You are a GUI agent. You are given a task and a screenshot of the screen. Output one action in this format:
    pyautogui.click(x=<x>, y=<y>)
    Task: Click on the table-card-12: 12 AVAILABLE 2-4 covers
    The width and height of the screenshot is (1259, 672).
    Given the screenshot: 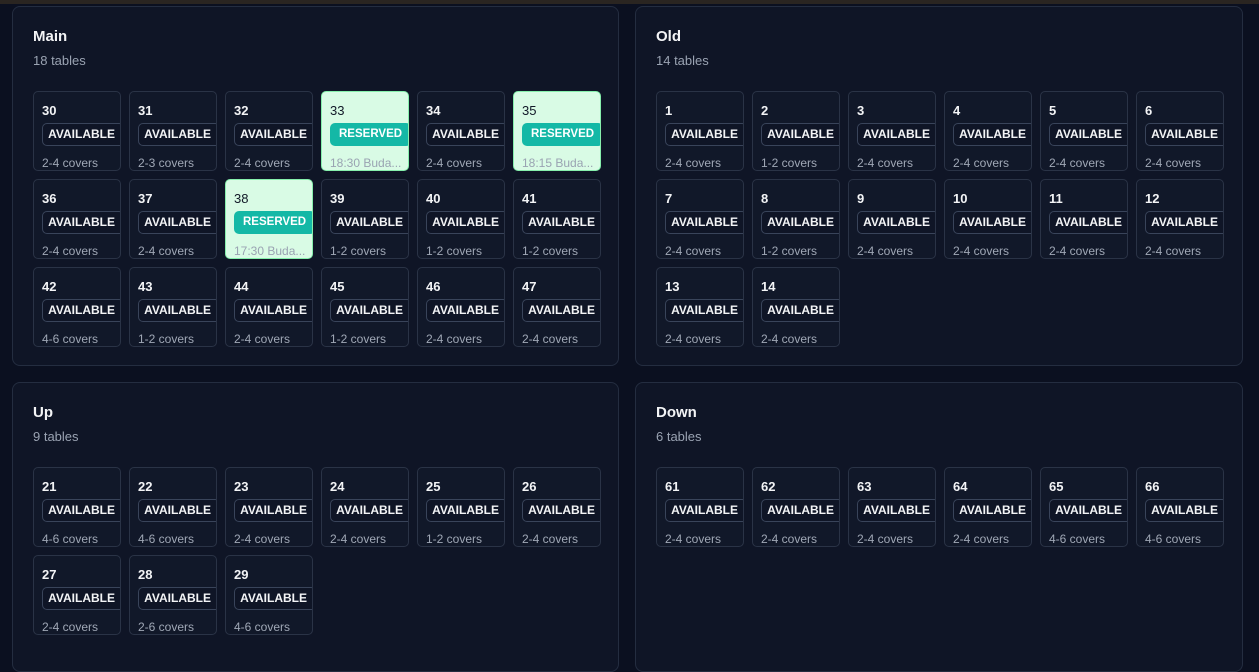 What is the action you would take?
    pyautogui.click(x=1180, y=219)
    